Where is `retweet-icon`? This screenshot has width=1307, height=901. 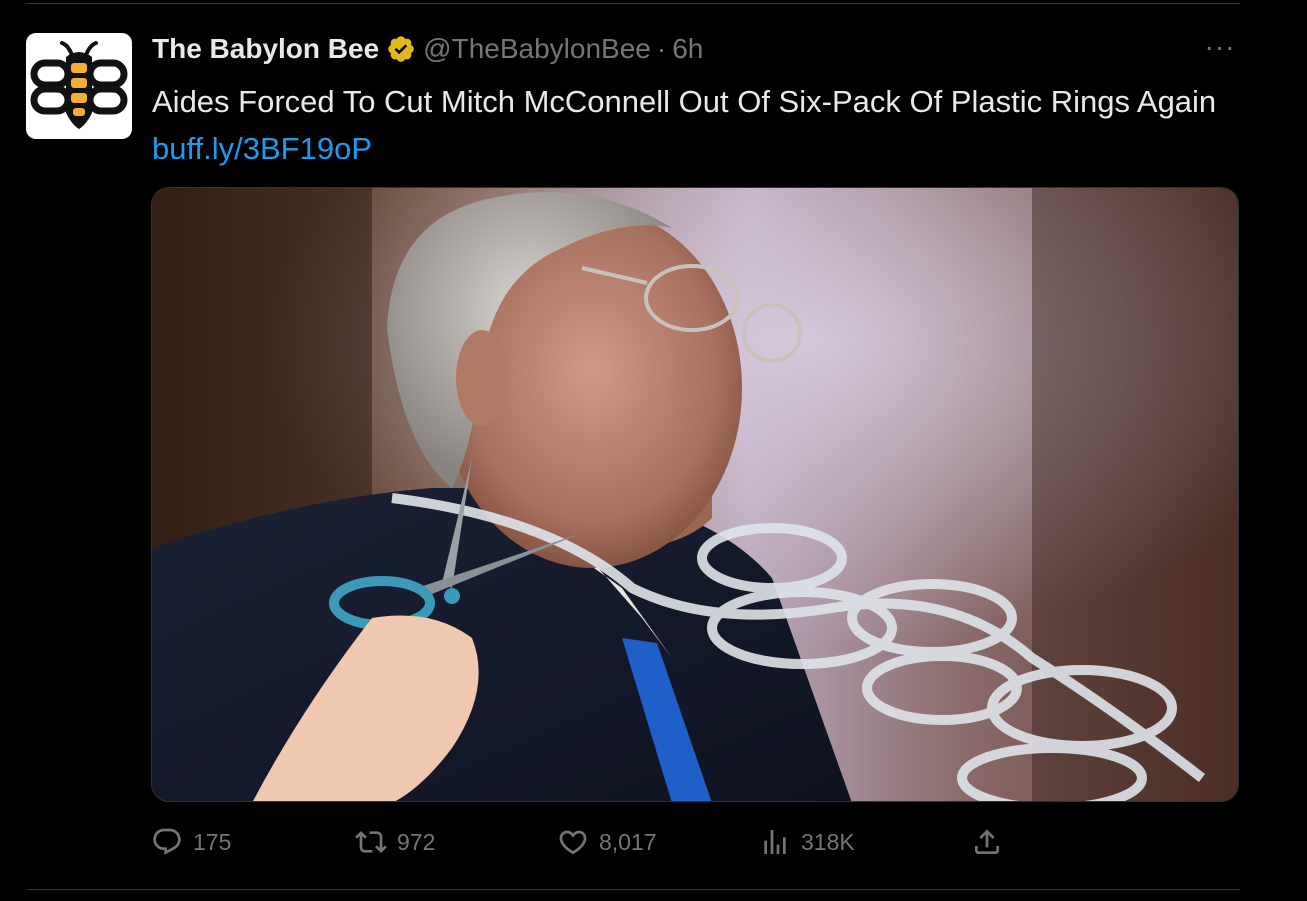
retweet-icon is located at coordinates (371, 842).